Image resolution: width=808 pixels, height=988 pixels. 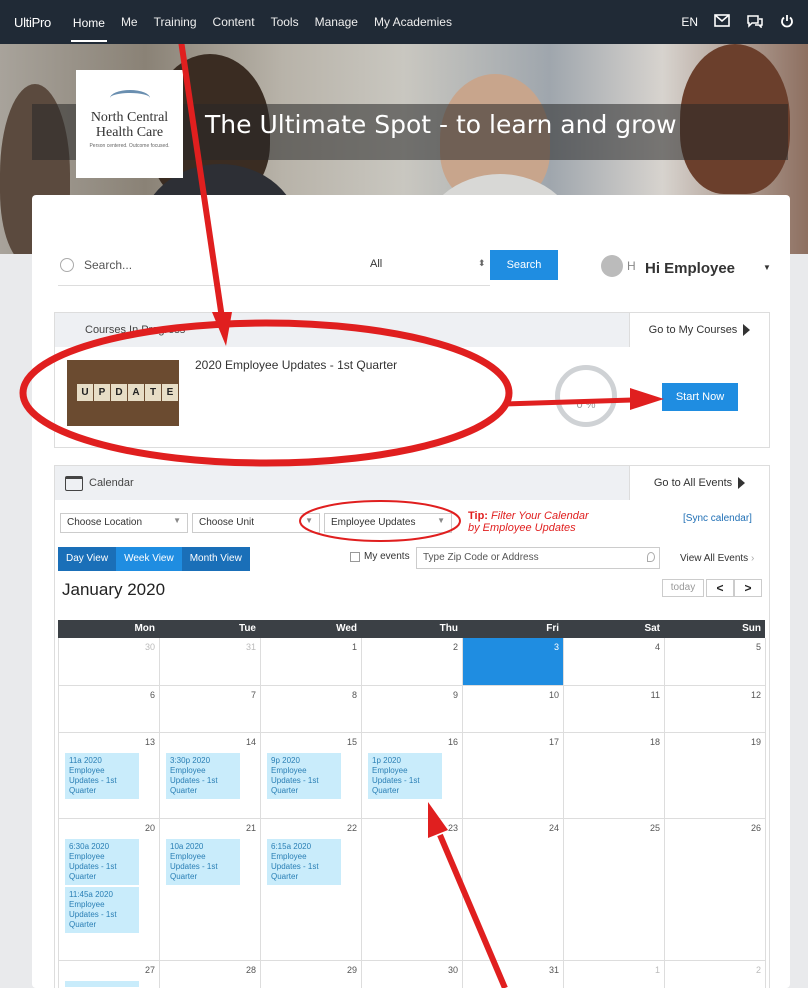 I want to click on location-filter-select: Choose Location ▼, so click(x=124, y=523).